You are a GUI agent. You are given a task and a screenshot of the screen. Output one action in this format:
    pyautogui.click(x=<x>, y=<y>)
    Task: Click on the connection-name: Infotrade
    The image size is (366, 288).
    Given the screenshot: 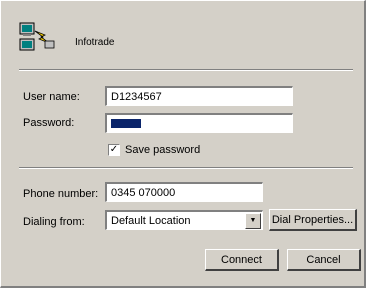 What is the action you would take?
    pyautogui.click(x=95, y=42)
    